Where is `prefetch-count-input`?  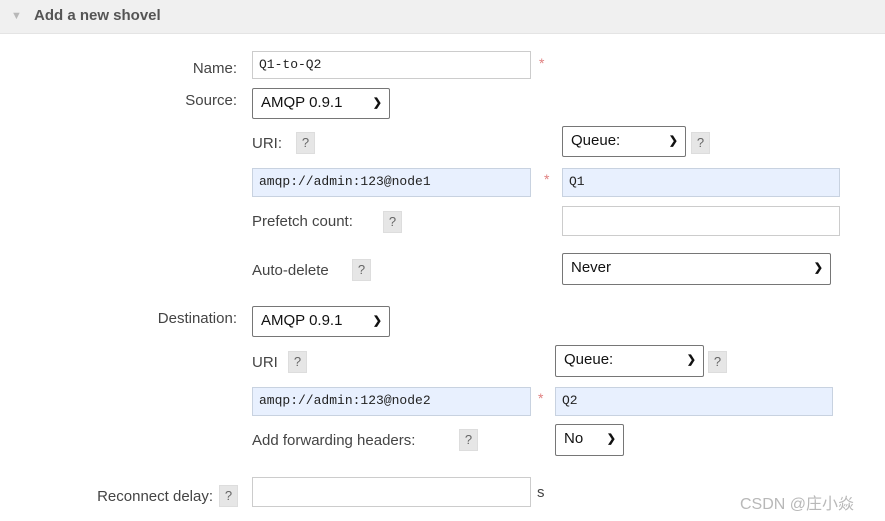 prefetch-count-input is located at coordinates (701, 221).